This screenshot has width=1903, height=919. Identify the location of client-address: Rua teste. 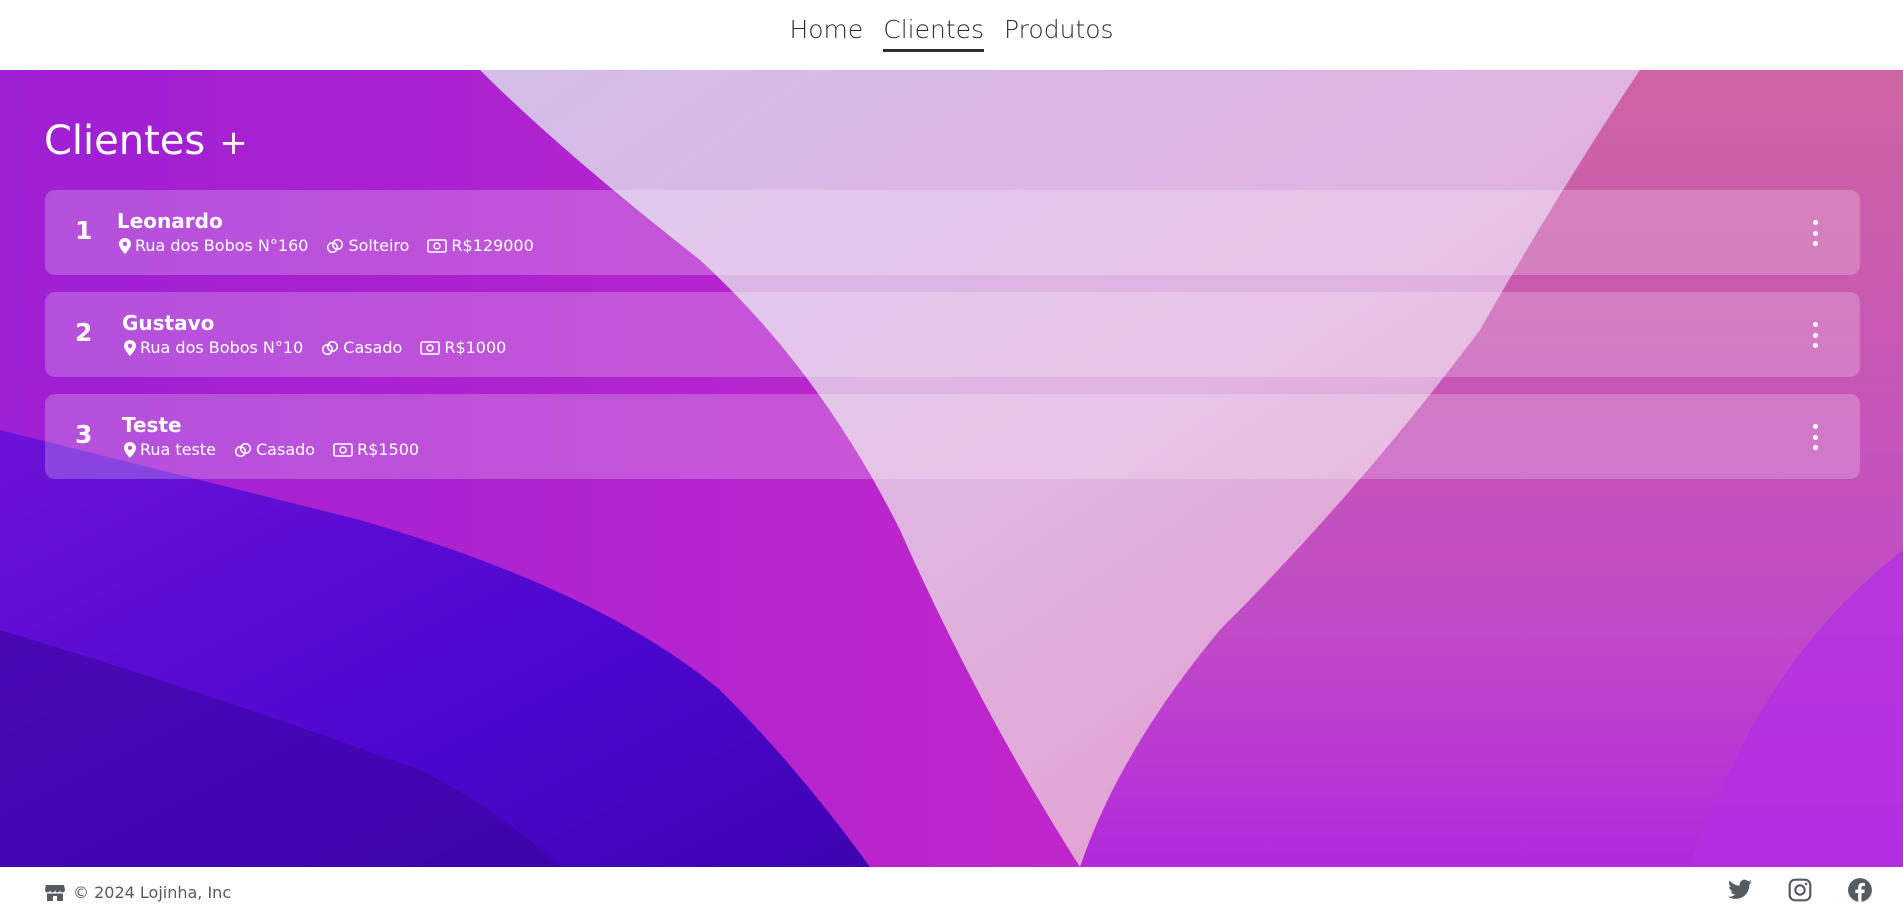
(170, 449).